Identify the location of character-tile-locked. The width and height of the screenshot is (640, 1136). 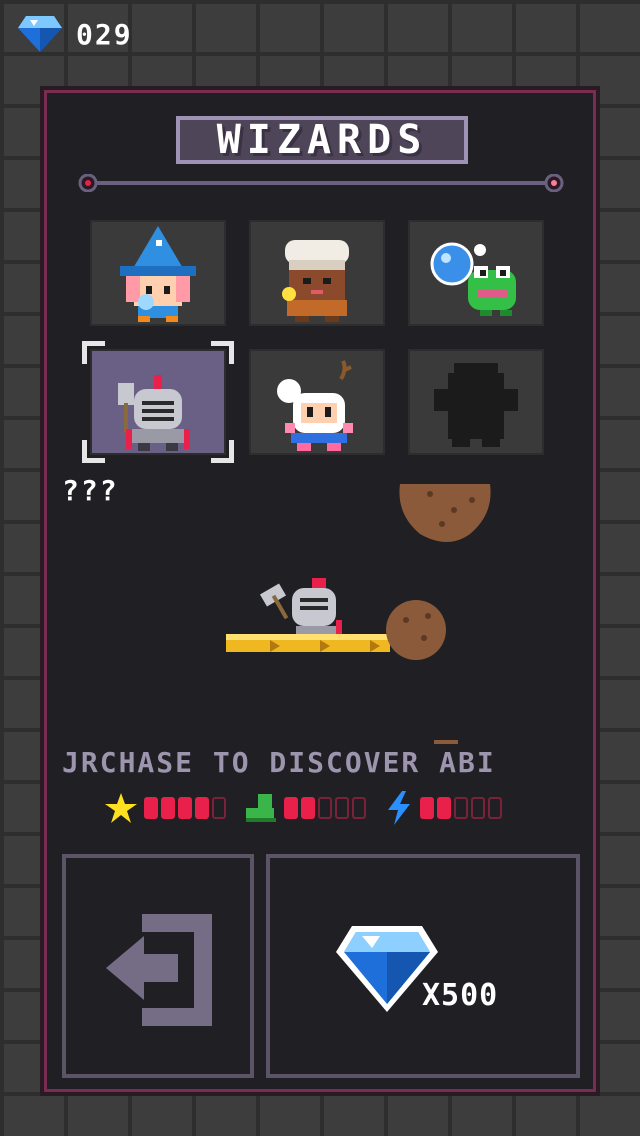
(476, 402).